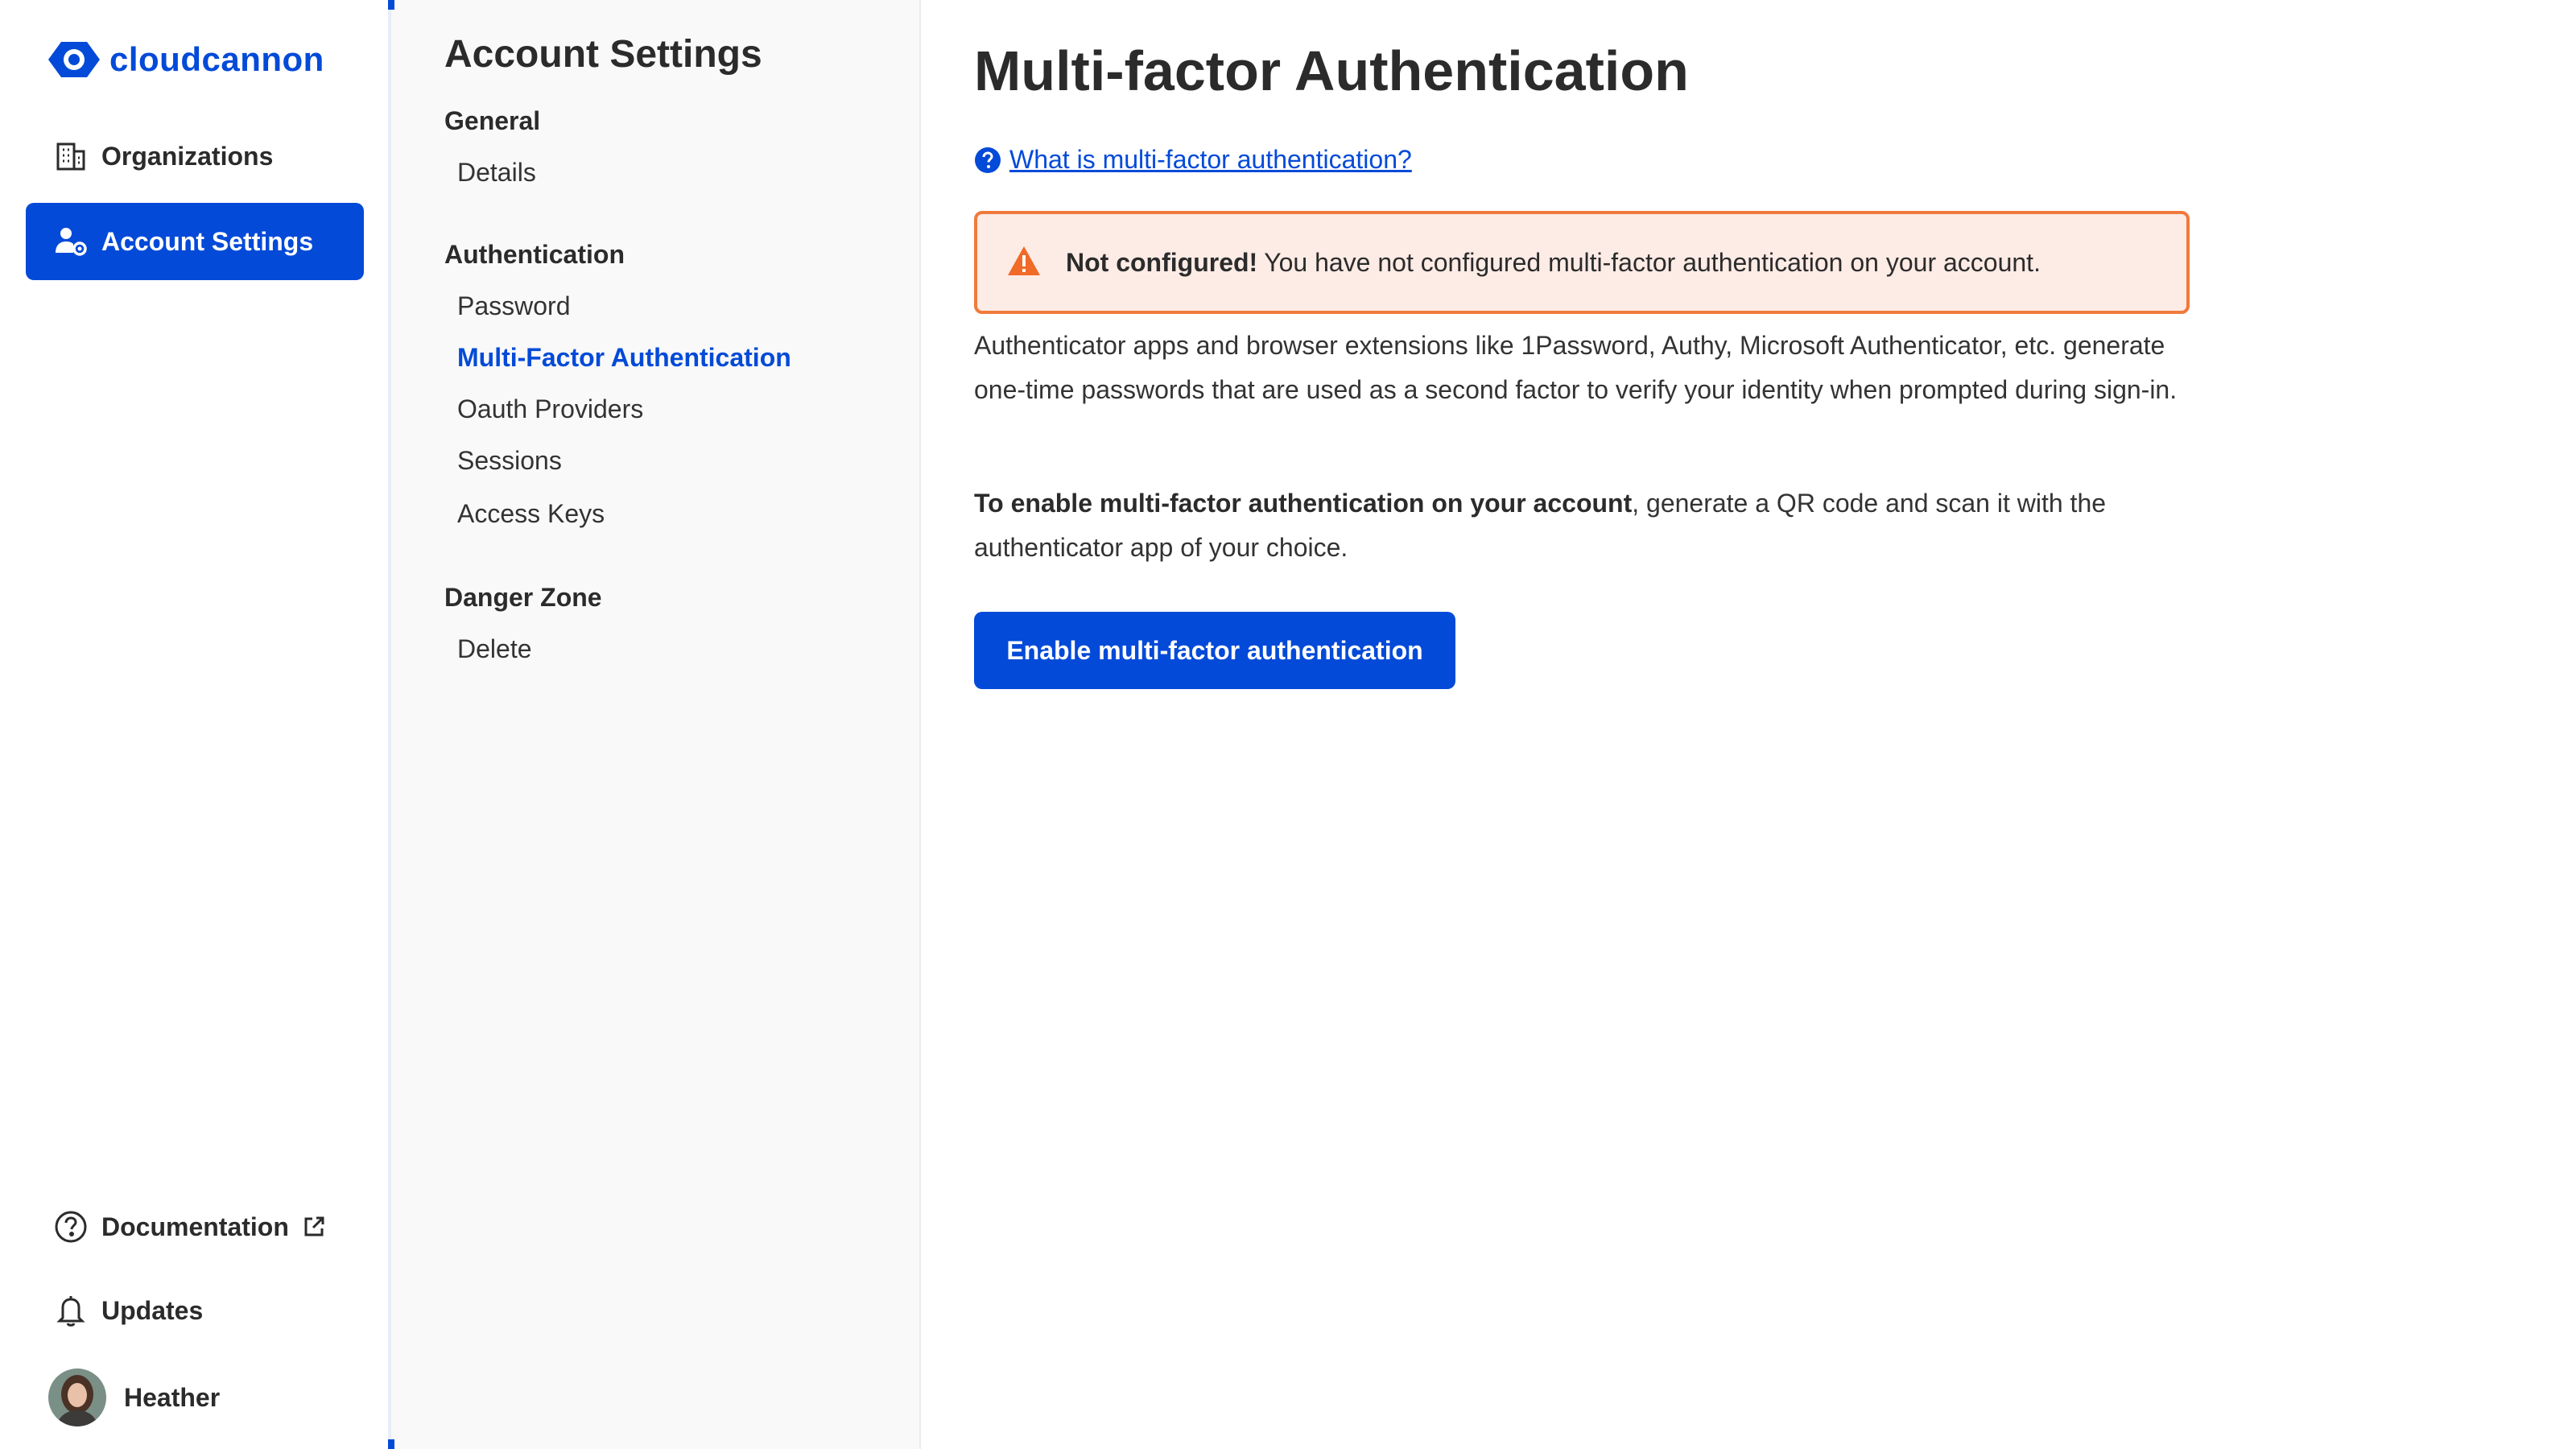 Image resolution: width=2576 pixels, height=1449 pixels. I want to click on settings-link-sessions: Sessions, so click(509, 461).